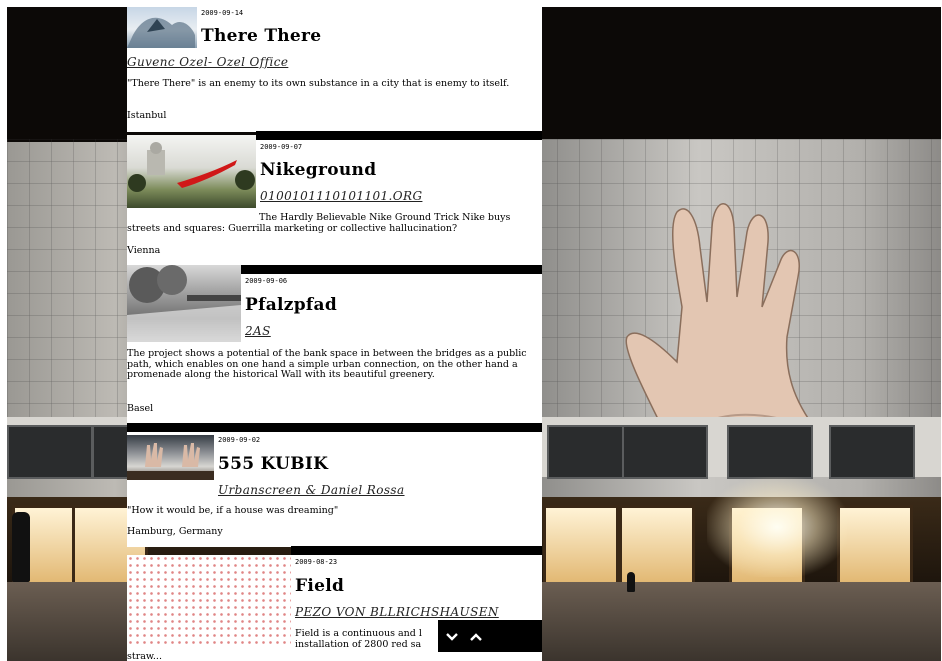 The width and height of the screenshot is (942, 661). I want to click on entry-date: 2009-09-14, so click(222, 13).